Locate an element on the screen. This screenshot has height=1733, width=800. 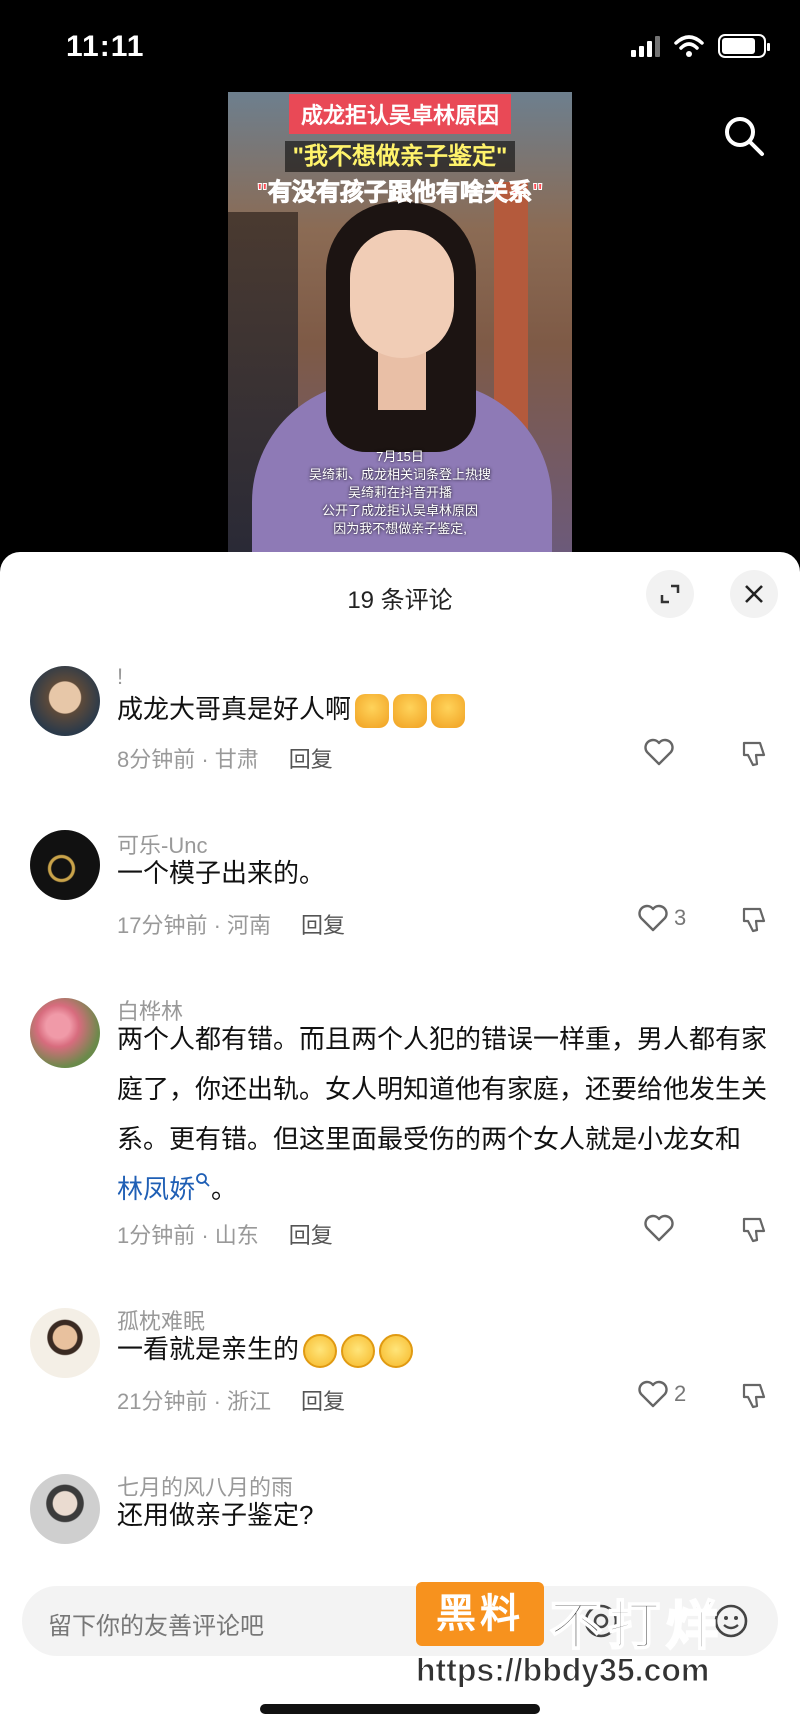
comment-text: 成龙大哥真是好人啊 is located at coordinates (442, 709).